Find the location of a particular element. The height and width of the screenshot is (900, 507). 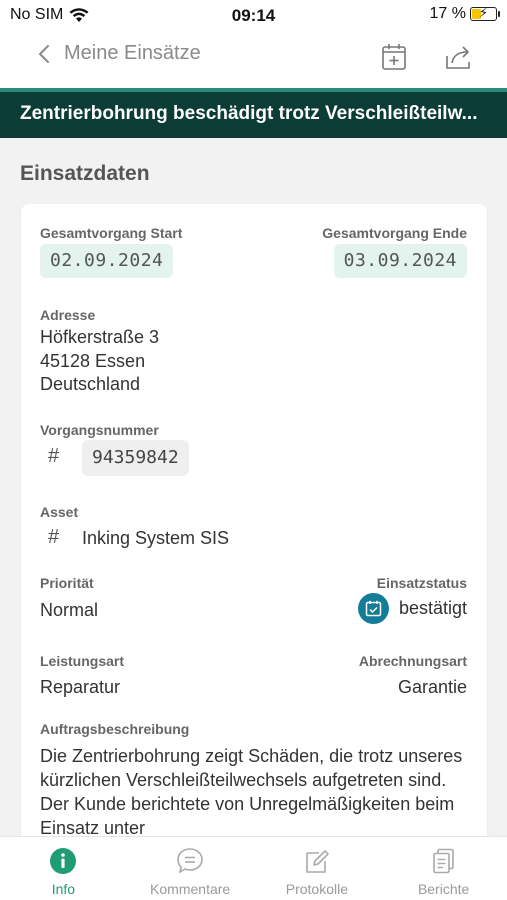

edit-icon is located at coordinates (317, 861).